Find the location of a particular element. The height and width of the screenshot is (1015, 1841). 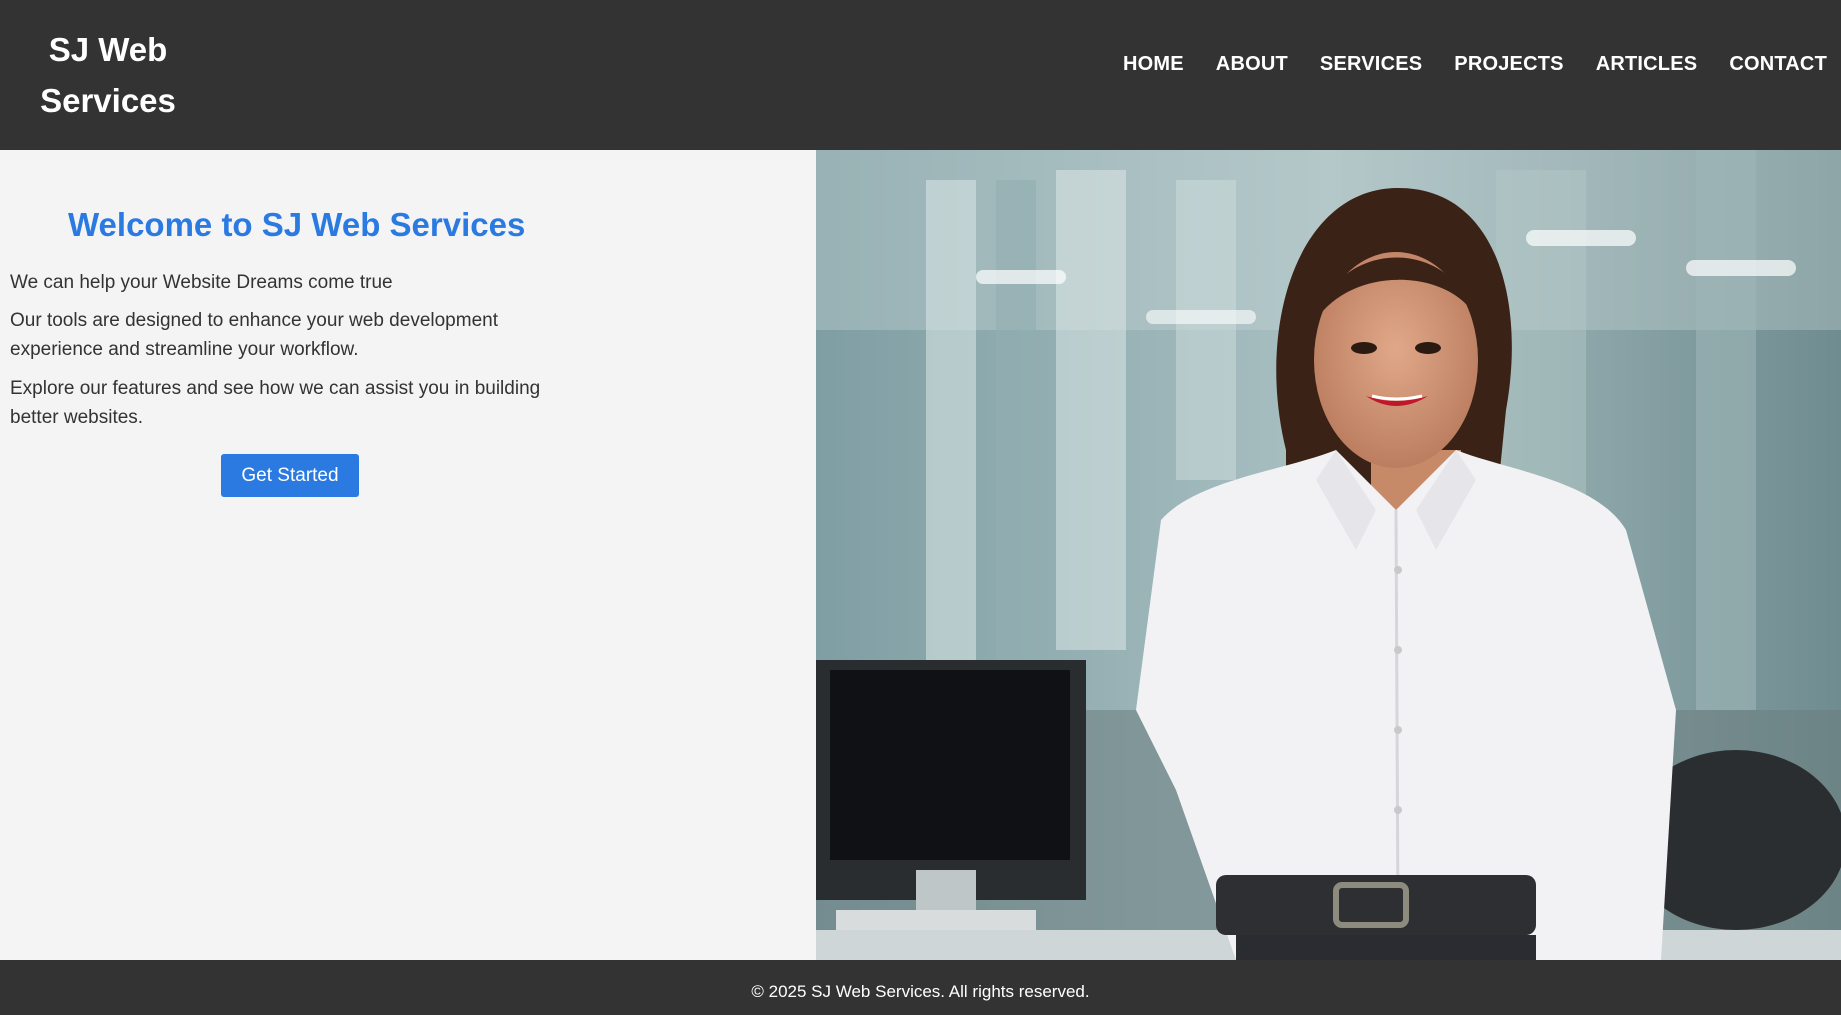

nav-contact-link: CONTACT is located at coordinates (1778, 64).